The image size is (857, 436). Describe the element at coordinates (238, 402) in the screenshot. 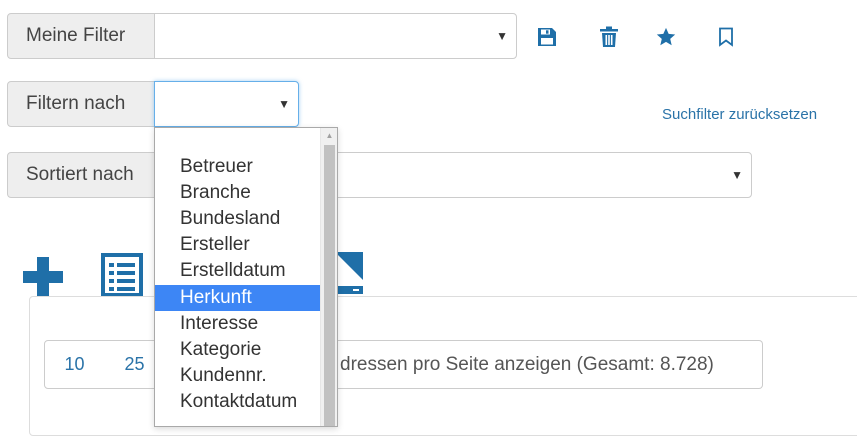

I see `filter-option-kontaktdatum: Kontaktdatum` at that location.